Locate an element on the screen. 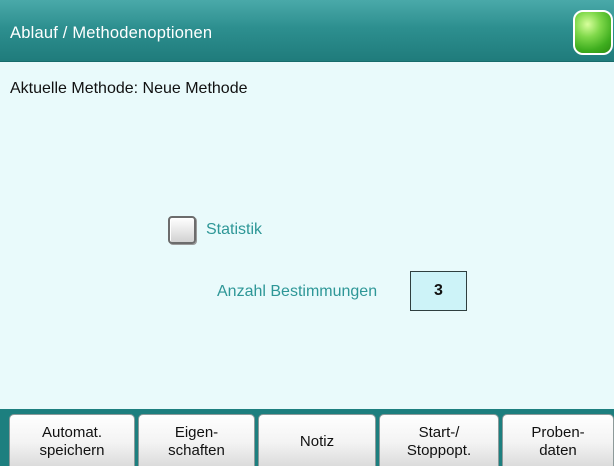 The width and height of the screenshot is (614, 466). status-indicator is located at coordinates (593, 32).